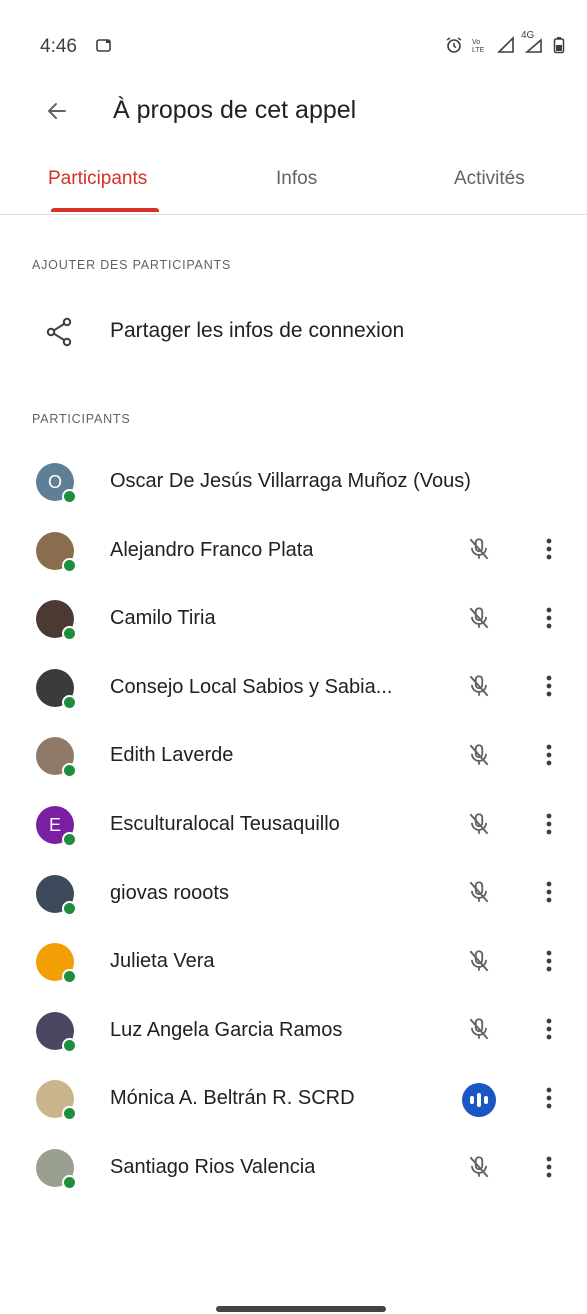  I want to click on participant-row: Mónica A. Beltrán R. SCRD, so click(293, 1099).